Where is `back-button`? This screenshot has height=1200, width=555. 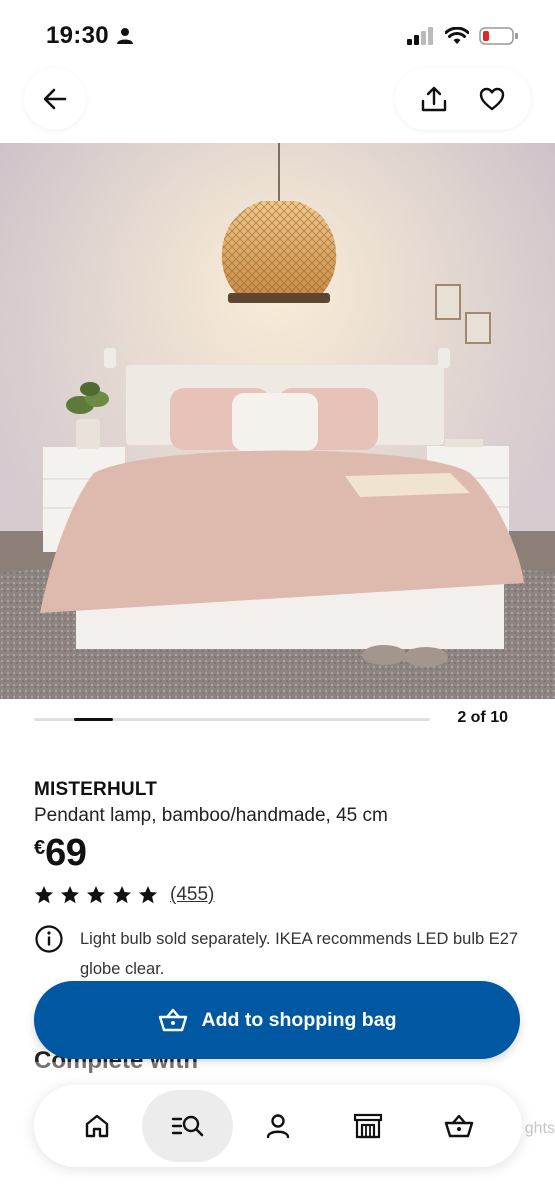
back-button is located at coordinates (55, 99).